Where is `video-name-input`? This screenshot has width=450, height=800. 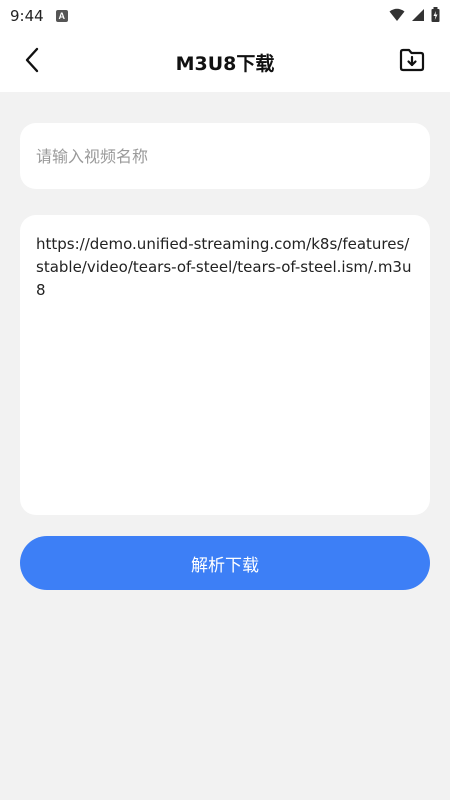 video-name-input is located at coordinates (225, 156).